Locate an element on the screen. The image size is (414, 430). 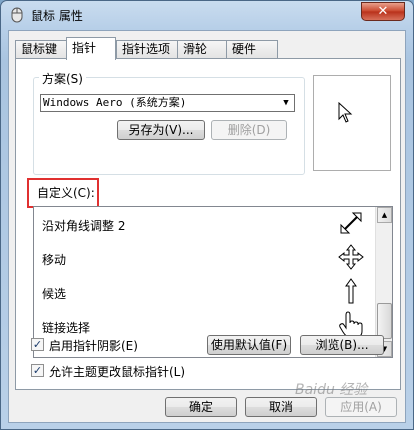
close-button: ✕ is located at coordinates (383, 11).